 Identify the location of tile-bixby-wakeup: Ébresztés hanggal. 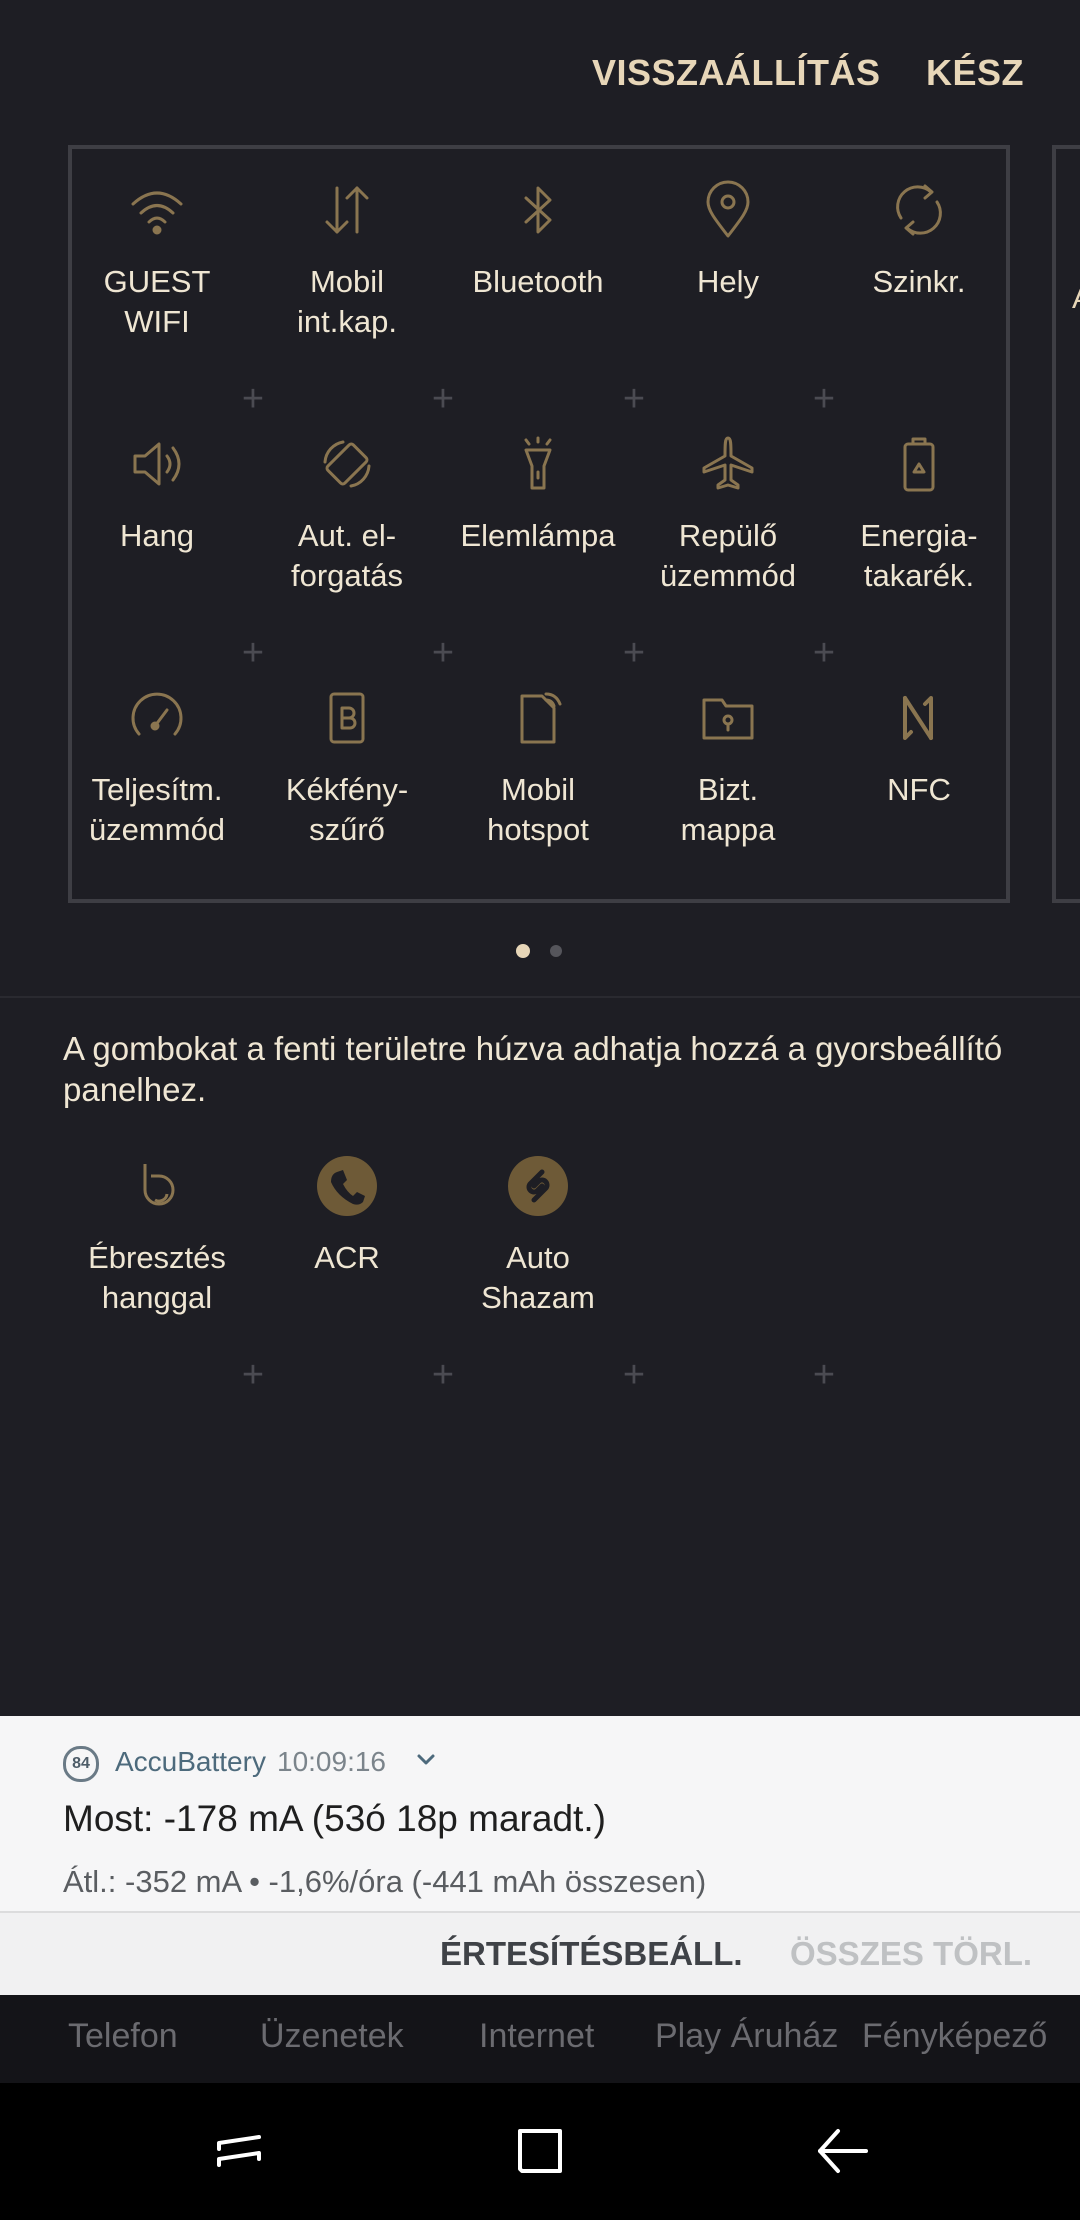
(157, 1274).